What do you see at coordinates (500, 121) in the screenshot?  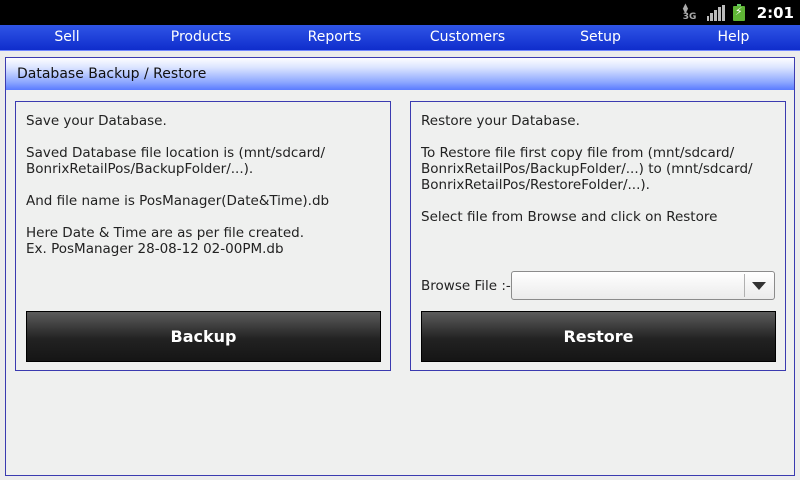 I see `restore-line-1: Restore your Database.` at bounding box center [500, 121].